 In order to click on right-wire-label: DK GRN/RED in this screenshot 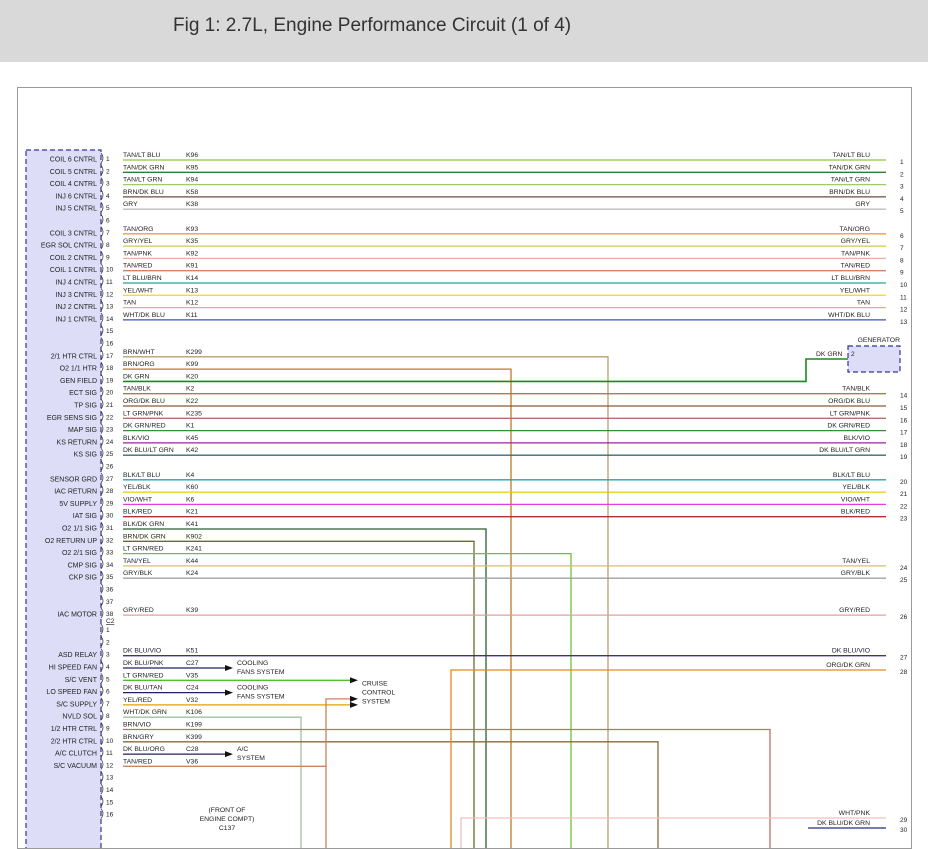, I will do `click(848, 426)`.